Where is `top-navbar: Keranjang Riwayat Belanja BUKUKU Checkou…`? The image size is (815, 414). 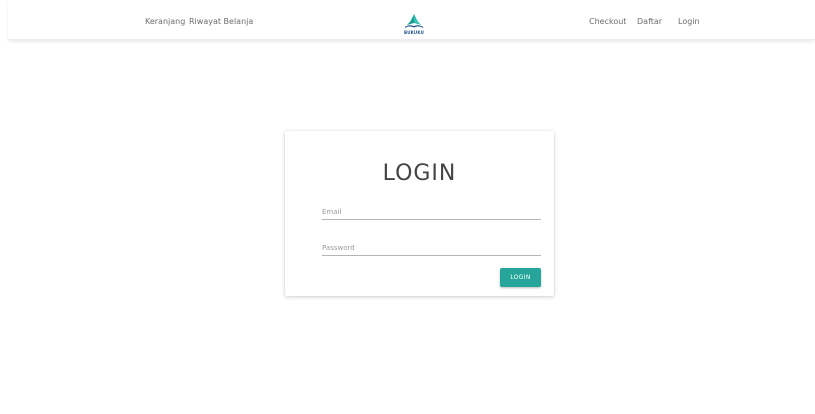
top-navbar: Keranjang Riwayat Belanja BUKUKU Checkou… is located at coordinates (411, 20).